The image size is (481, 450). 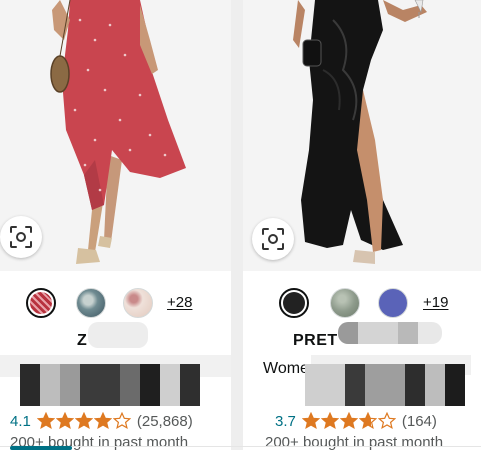 I want to click on swatch-sage, so click(x=345, y=303).